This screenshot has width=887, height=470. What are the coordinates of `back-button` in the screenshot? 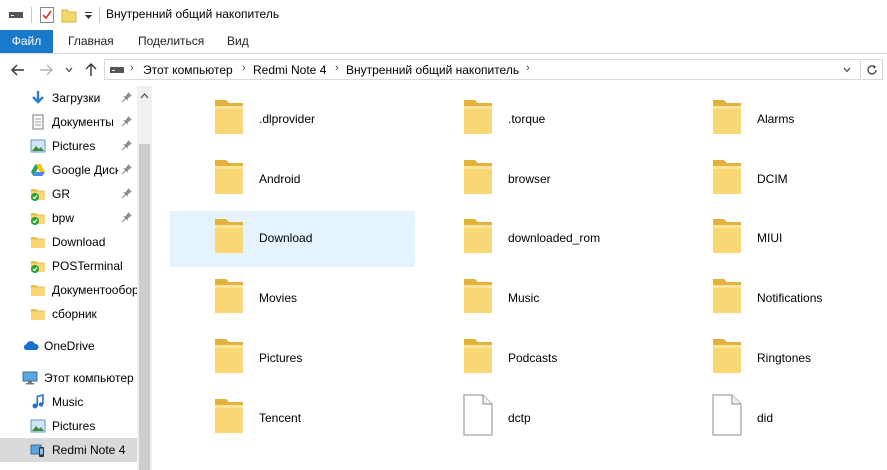 It's located at (18, 70).